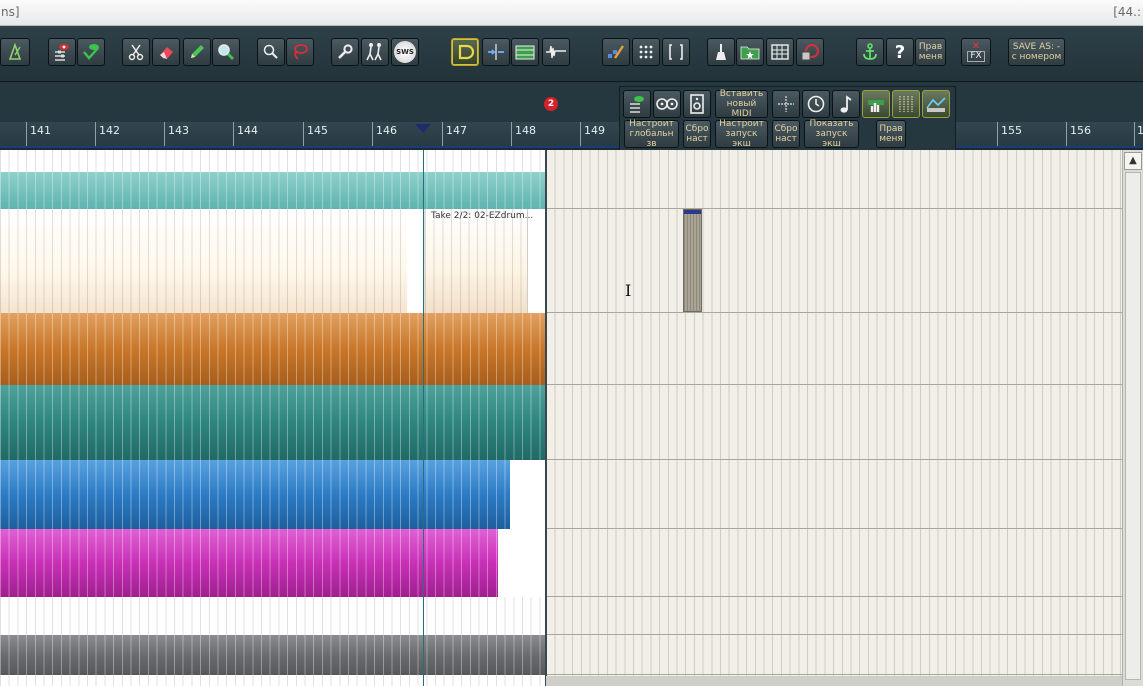 This screenshot has height=686, width=1143. I want to click on pen-blocks-icon, so click(616, 52).